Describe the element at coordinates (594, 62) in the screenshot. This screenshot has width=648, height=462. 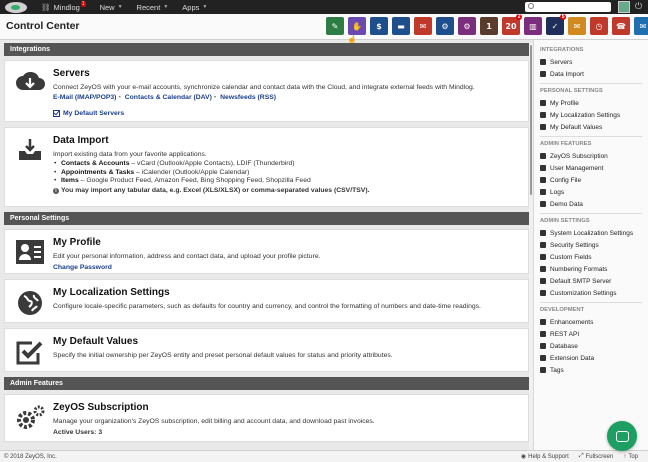
I see `sidebar-item: Servers` at that location.